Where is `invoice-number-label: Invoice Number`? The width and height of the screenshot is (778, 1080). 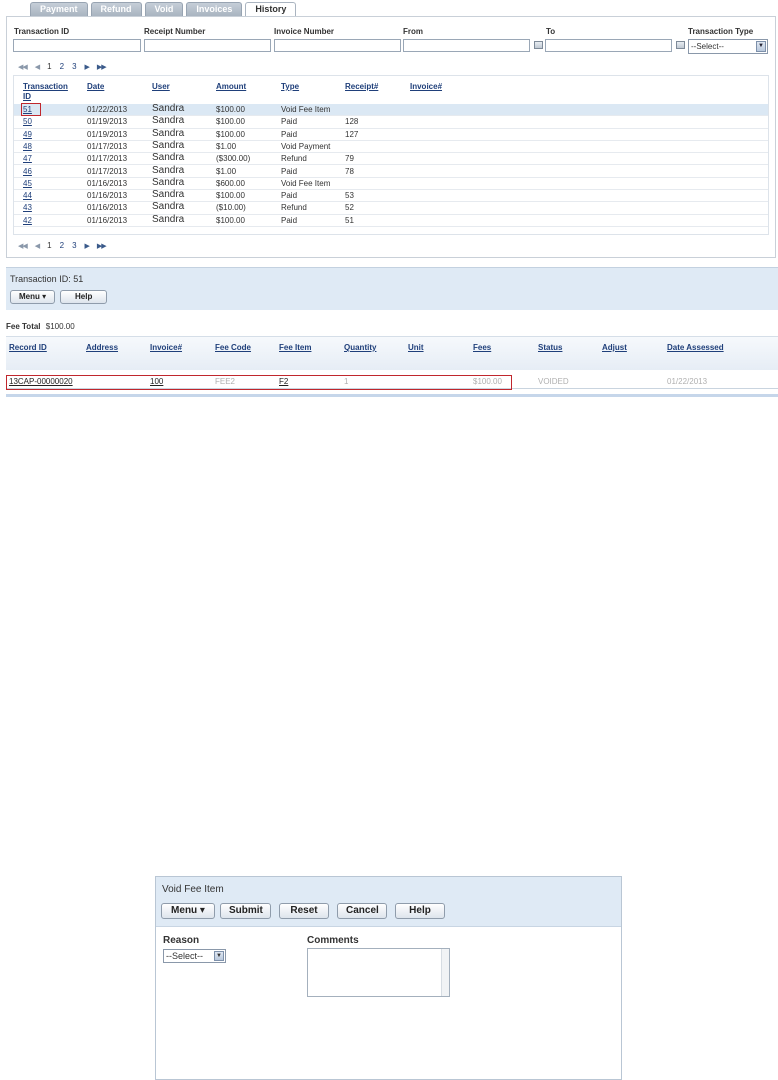 invoice-number-label: Invoice Number is located at coordinates (304, 31).